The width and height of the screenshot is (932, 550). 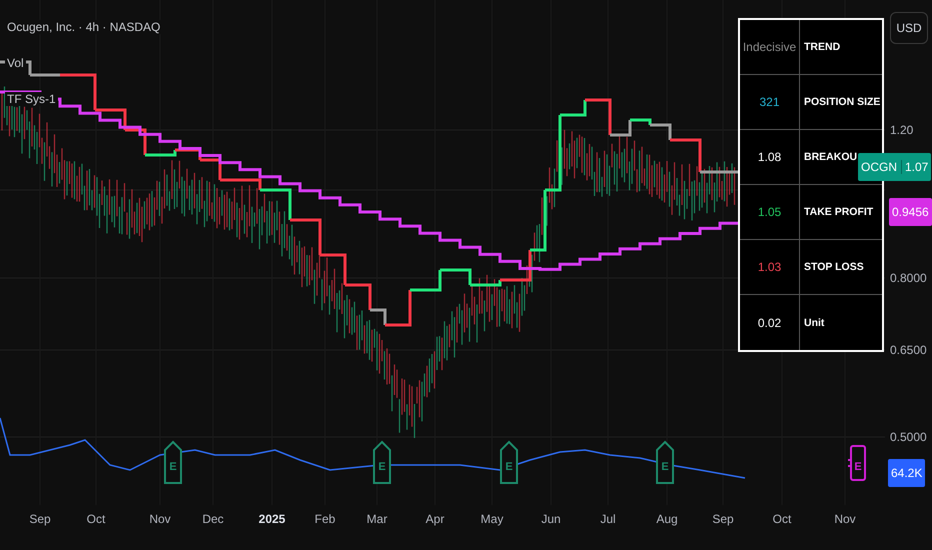 I want to click on time-axis-label: May, so click(x=492, y=519).